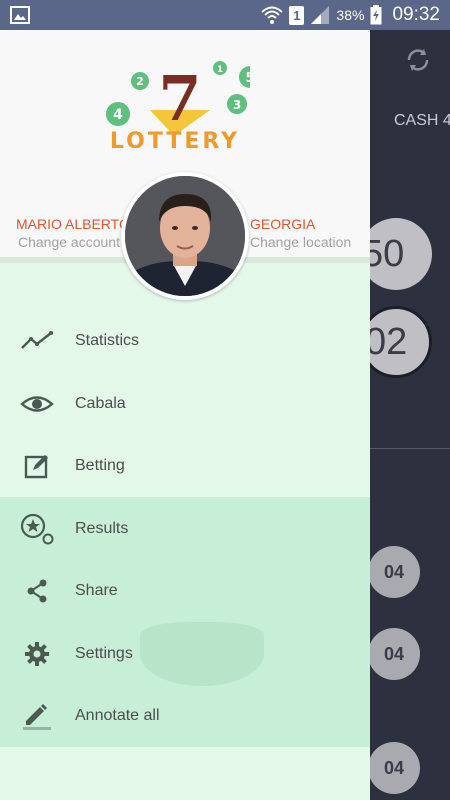 This screenshot has width=450, height=800. Describe the element at coordinates (220, 70) in the screenshot. I see `logo-ball: 1` at that location.